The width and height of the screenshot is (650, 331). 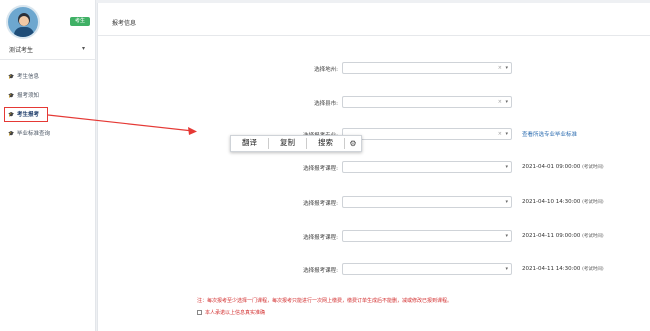 What do you see at coordinates (26, 114) in the screenshot?
I see `highlight-box` at bounding box center [26, 114].